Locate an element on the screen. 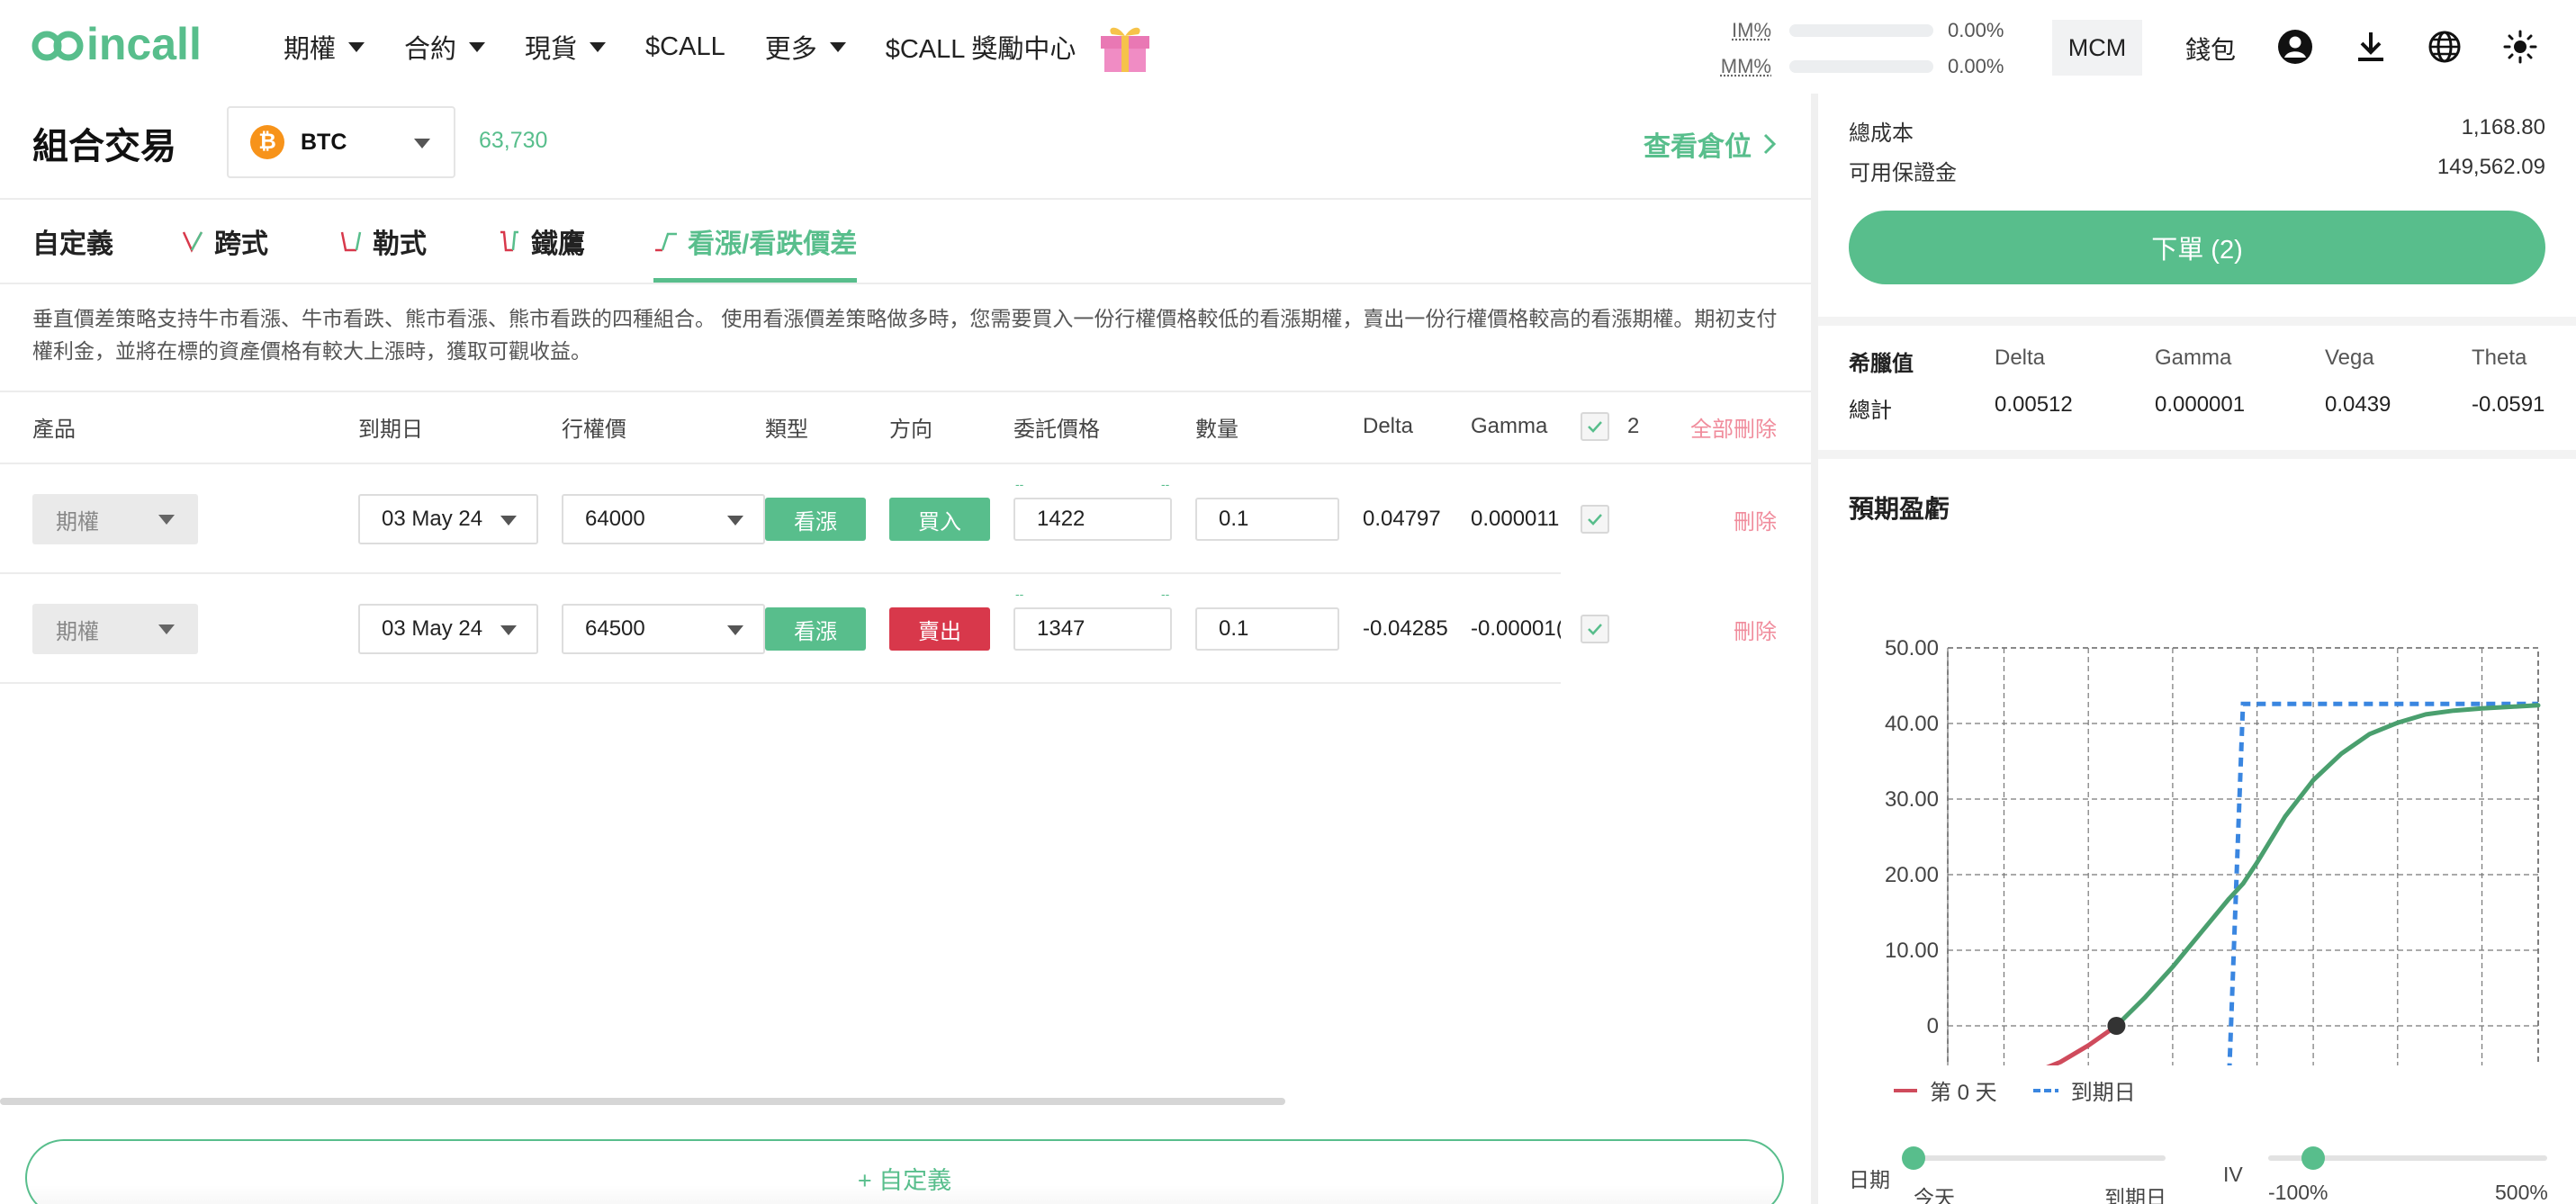 This screenshot has height=1204, width=2576. download-icon is located at coordinates (2371, 47).